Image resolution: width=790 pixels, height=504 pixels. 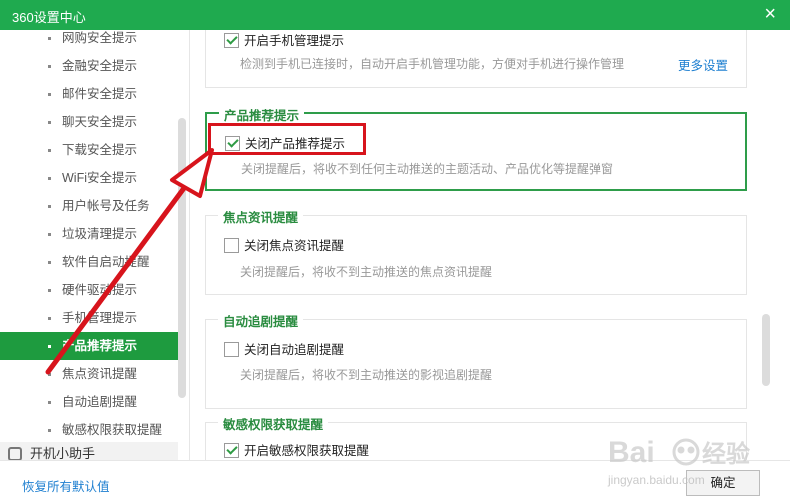 What do you see at coordinates (100, 346) in the screenshot?
I see `sidebar-item-label: 产品推荐提示` at bounding box center [100, 346].